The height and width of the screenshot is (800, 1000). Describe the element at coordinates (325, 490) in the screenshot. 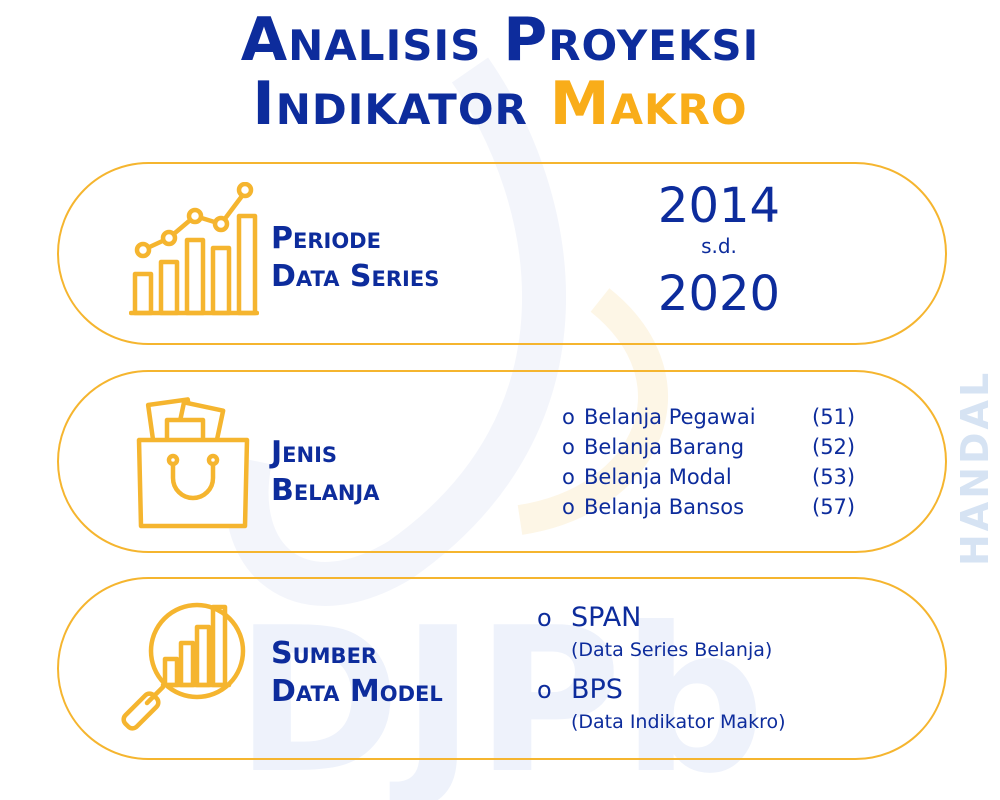

I see `jenis-belanja-label-line-2: Belanja` at that location.